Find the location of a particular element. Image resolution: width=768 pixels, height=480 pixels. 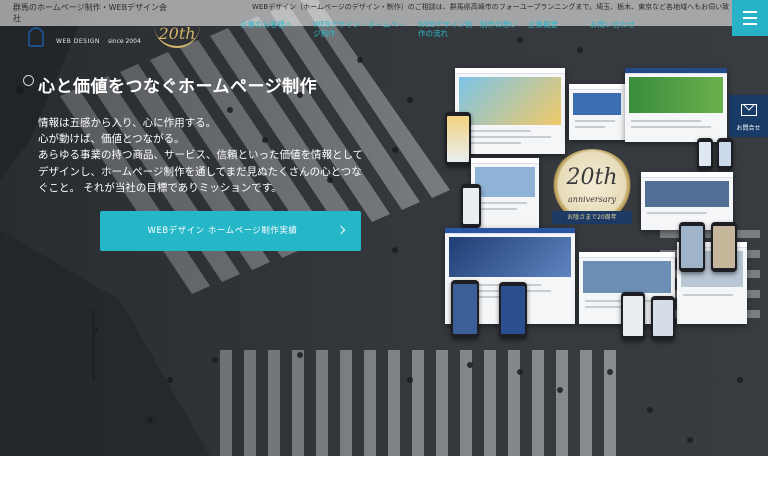

anniversary-ribbon-text: お陰さまで20周年 is located at coordinates (592, 217).